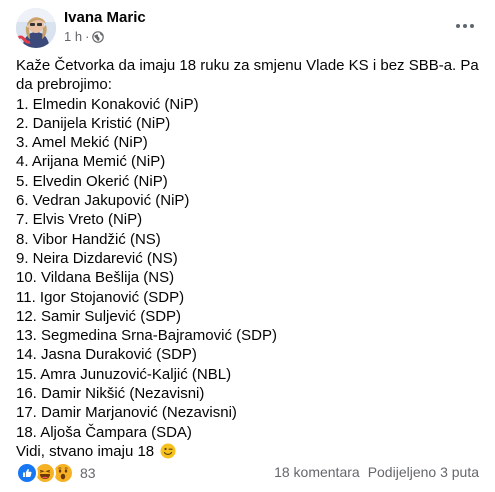 This screenshot has width=495, height=492. I want to click on comments-count-link: 18 komentara, so click(317, 472).